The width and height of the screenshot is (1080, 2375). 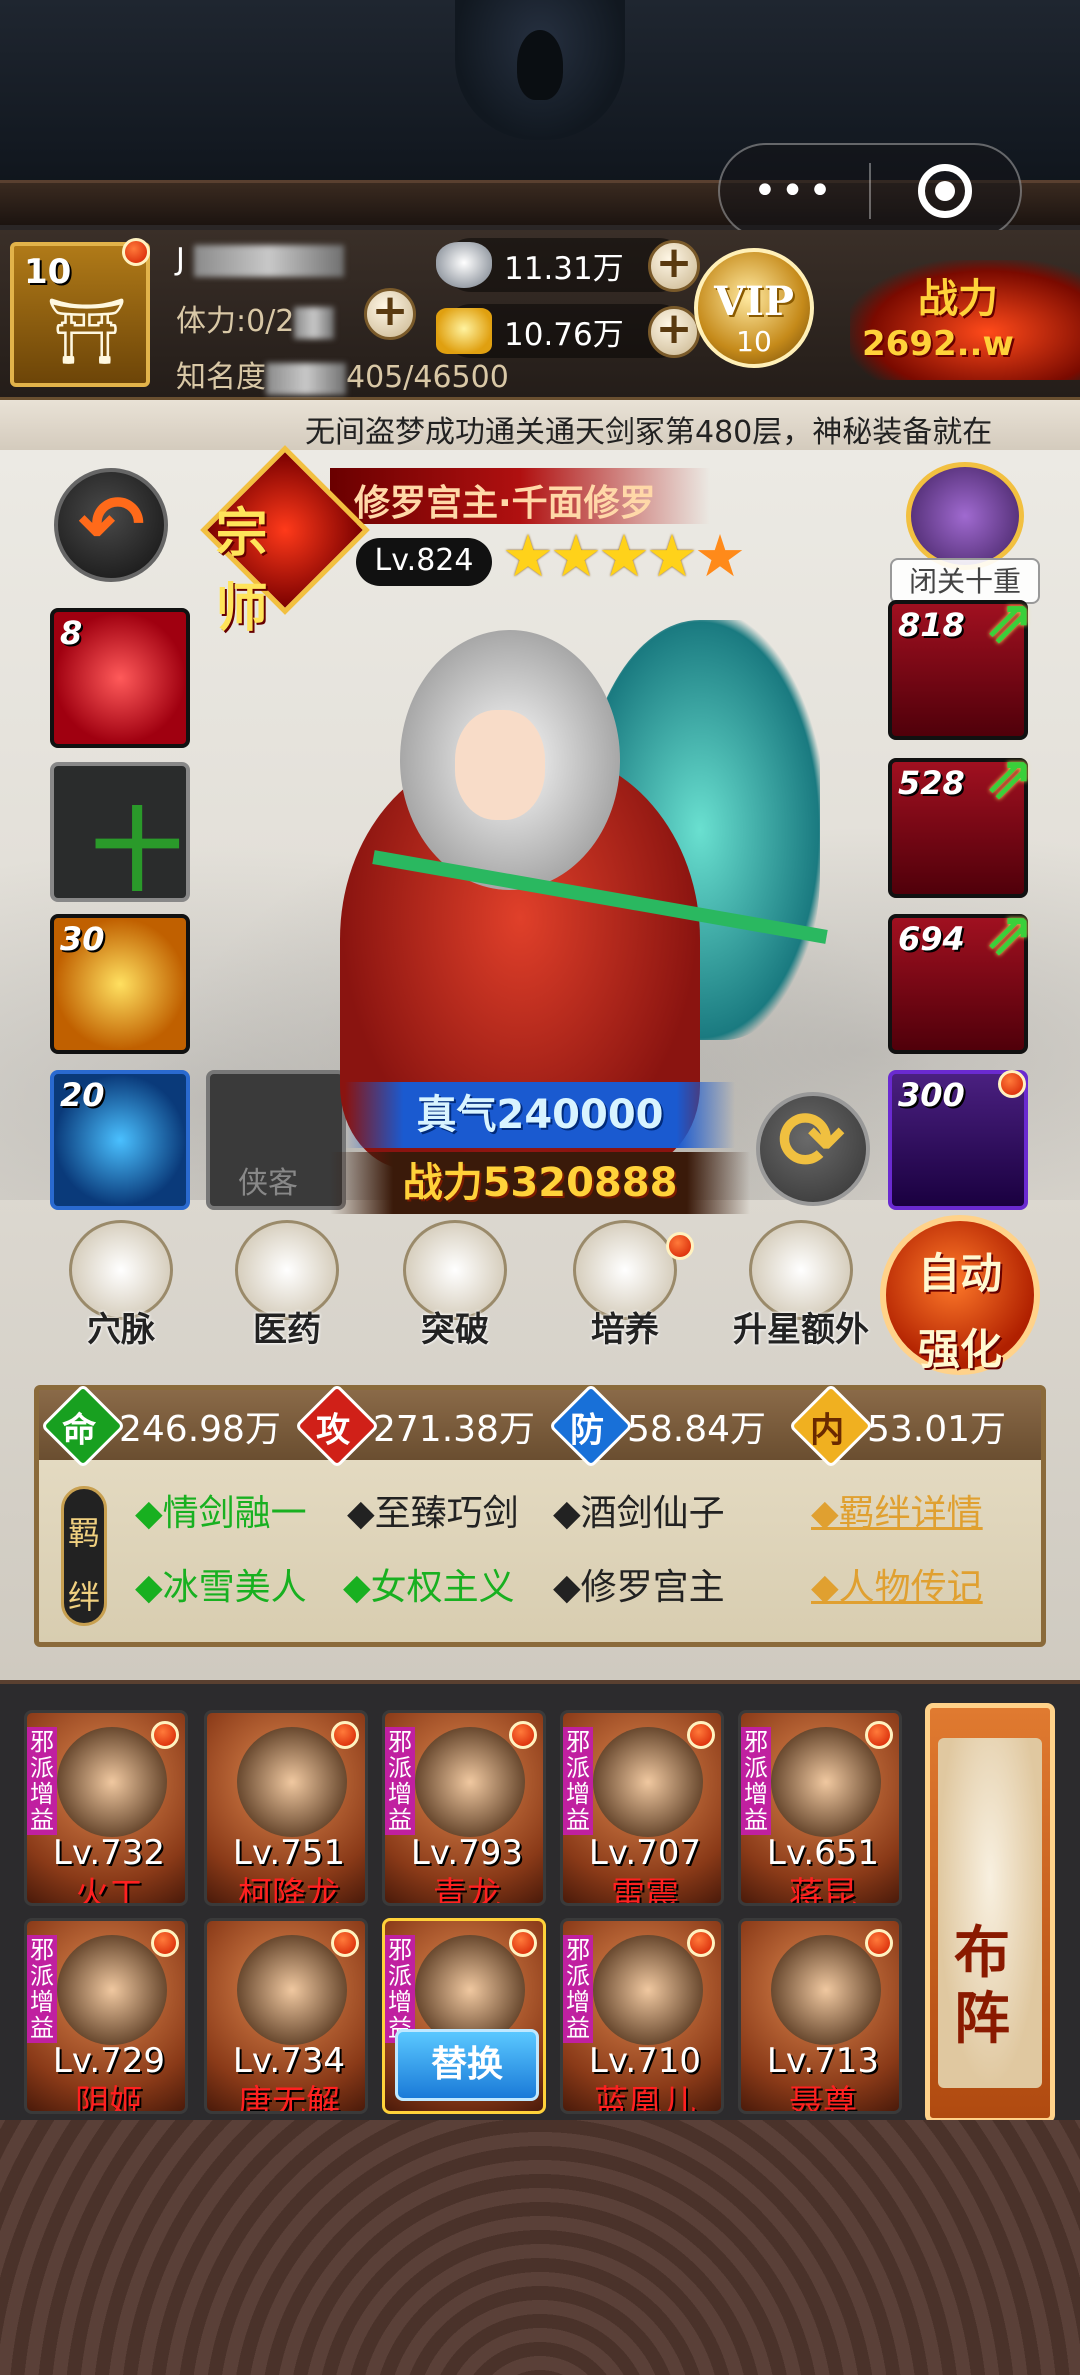 What do you see at coordinates (820, 2016) in the screenshot?
I see `roster-card: Lv.713 聂尊` at bounding box center [820, 2016].